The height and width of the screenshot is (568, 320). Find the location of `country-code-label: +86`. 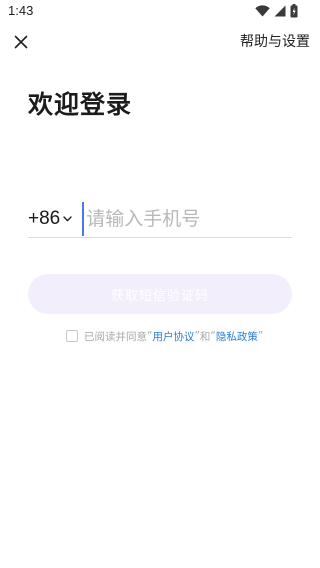

country-code-label: +86 is located at coordinates (44, 218).